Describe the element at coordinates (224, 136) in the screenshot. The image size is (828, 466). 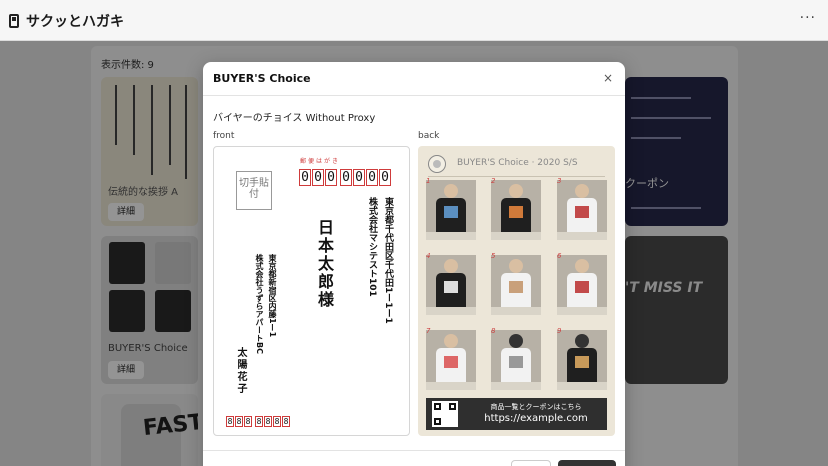
I see `front-label: front` at that location.